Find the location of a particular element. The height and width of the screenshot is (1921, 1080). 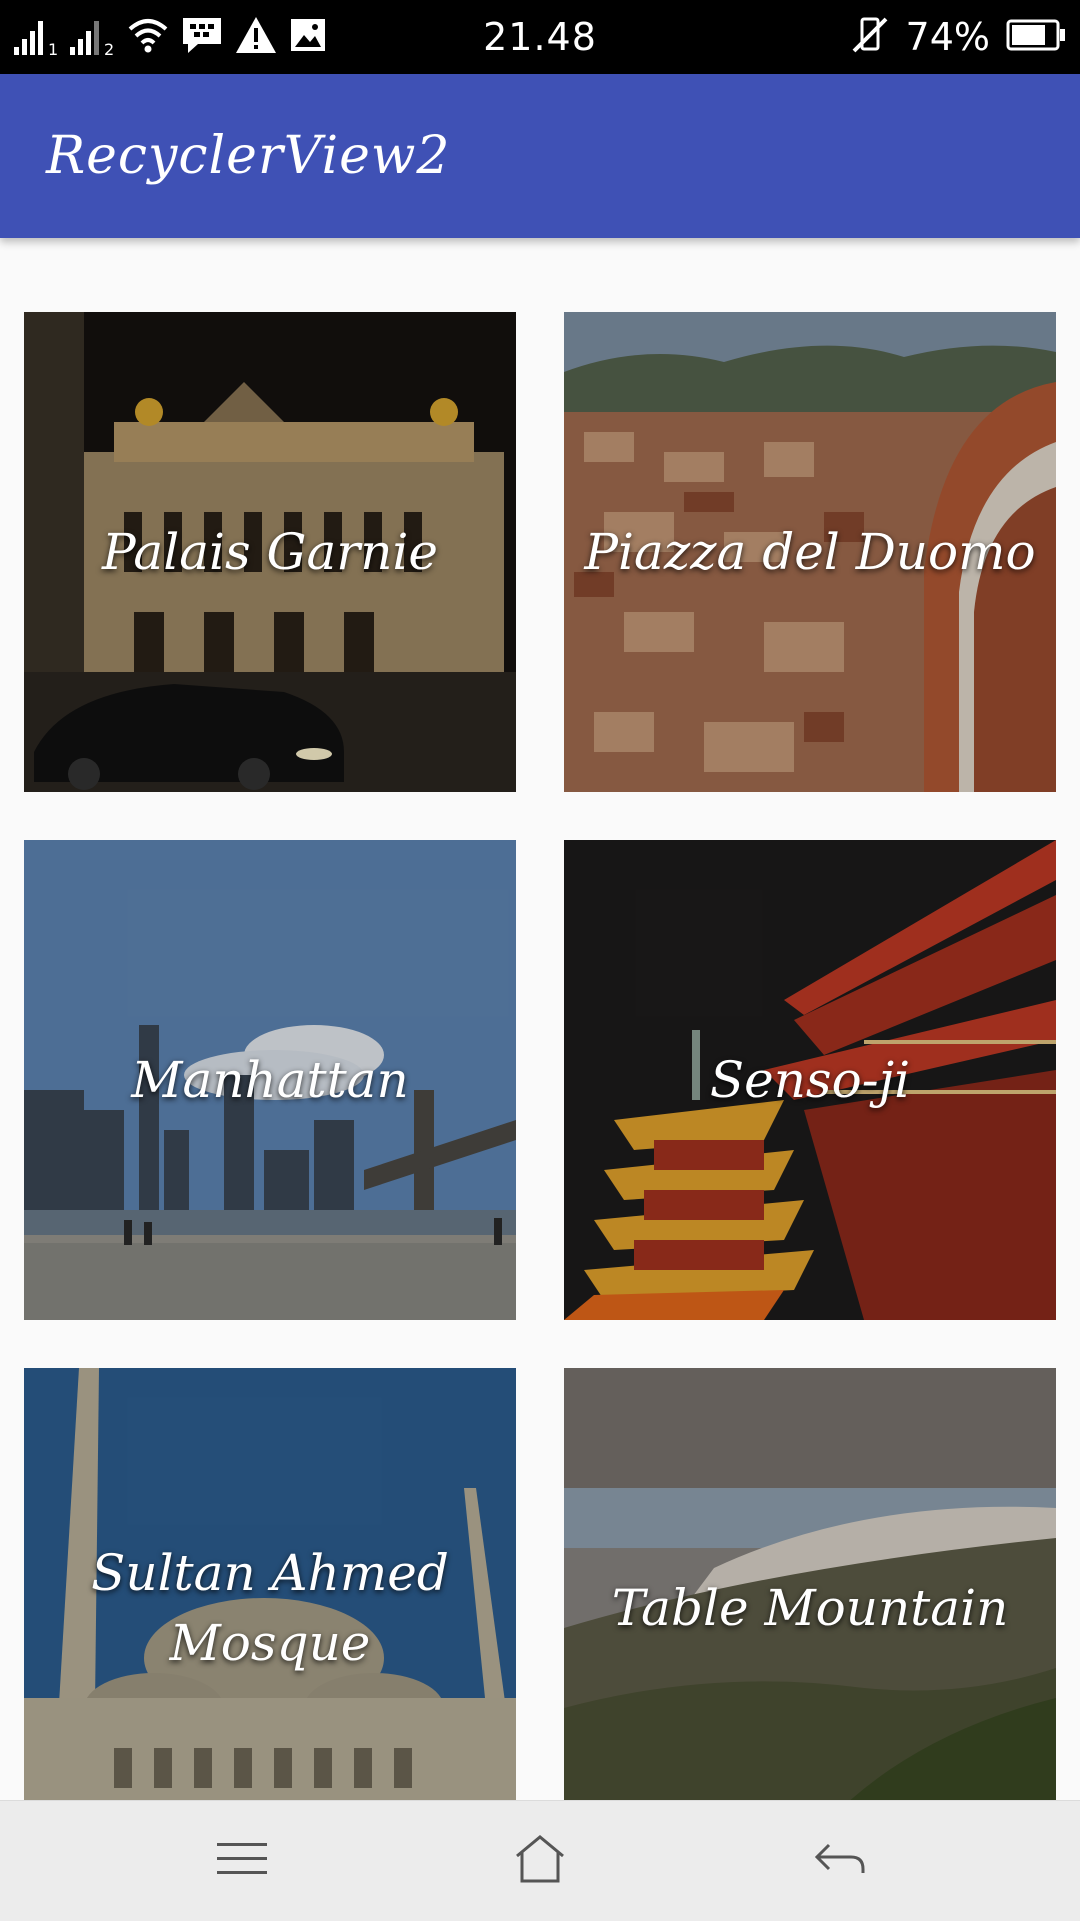

status-bar: 1 2 21.48 74% is located at coordinates (540, 37).